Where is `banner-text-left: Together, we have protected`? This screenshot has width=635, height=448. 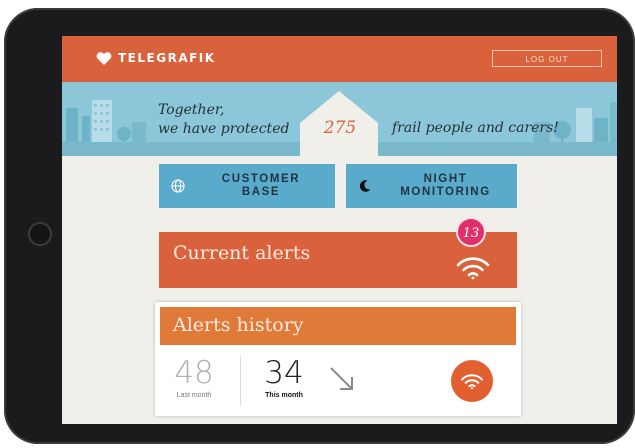 banner-text-left: Together, we have protected is located at coordinates (223, 120).